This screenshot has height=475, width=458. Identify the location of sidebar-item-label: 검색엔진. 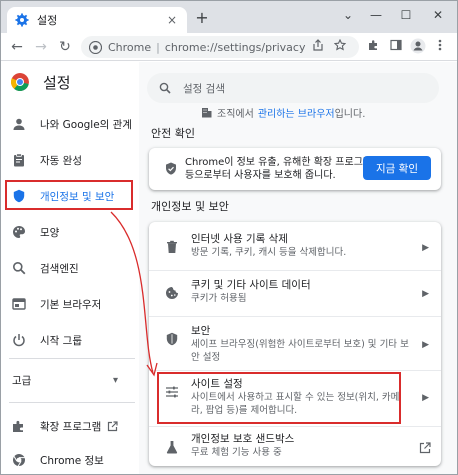
(59, 268).